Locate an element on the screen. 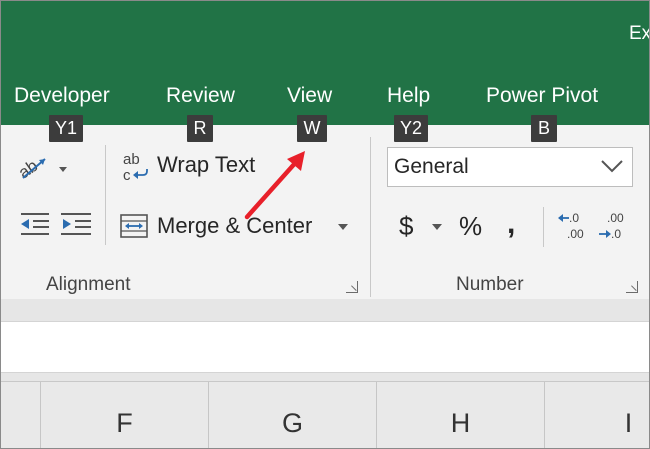 This screenshot has width=650, height=449. increase-indent-icon is located at coordinates (76, 224).